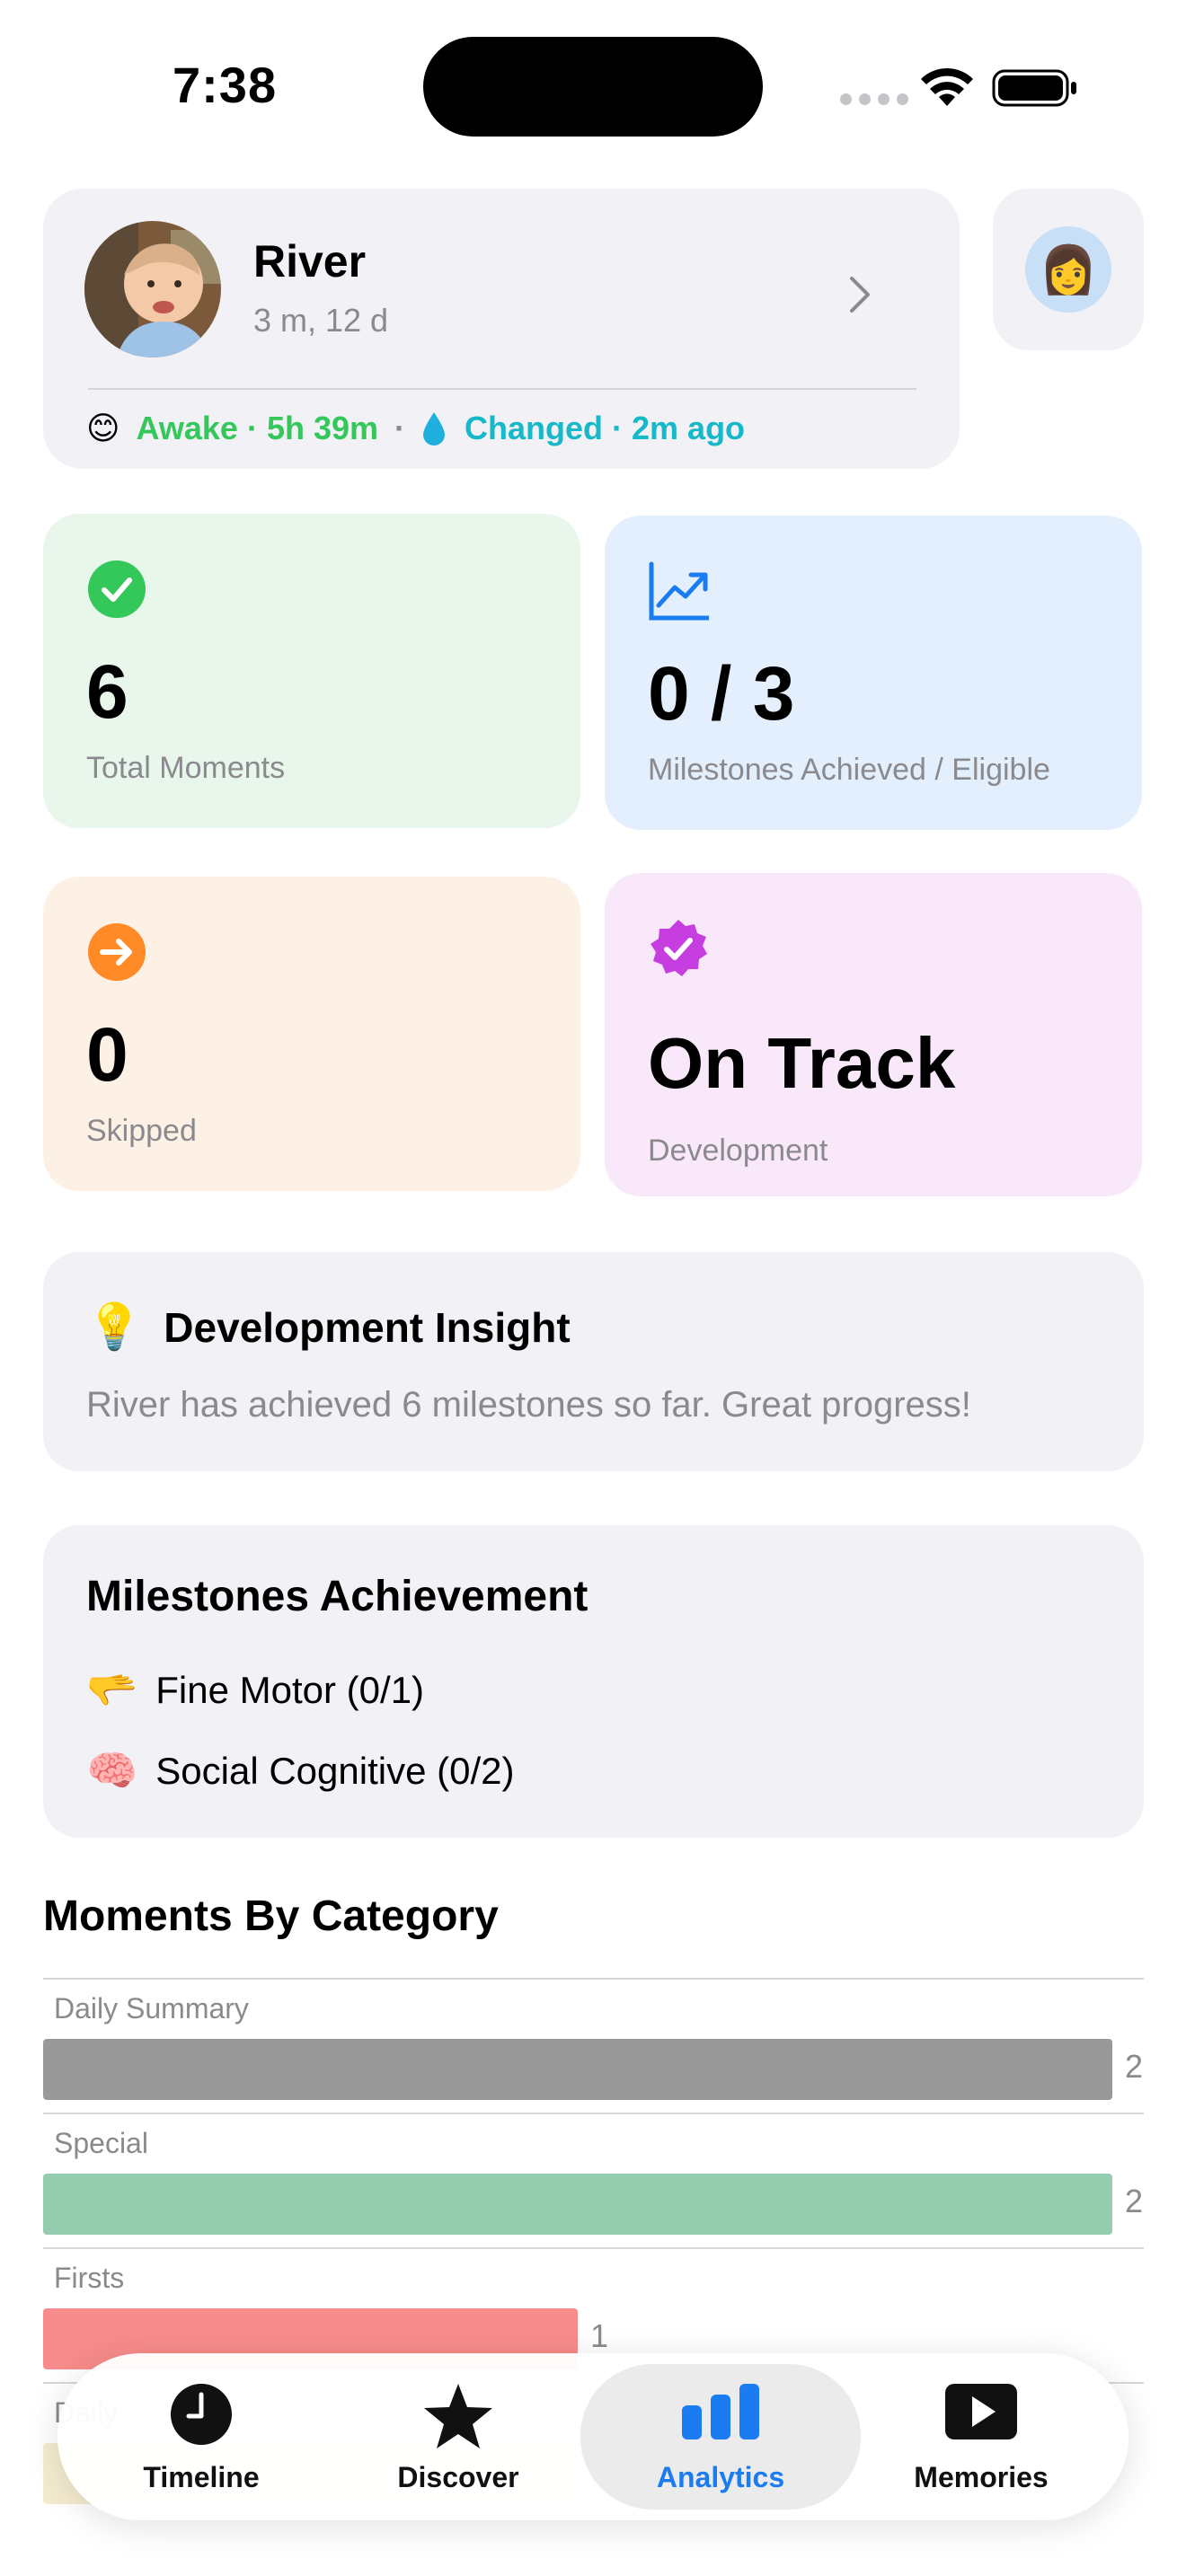 The height and width of the screenshot is (2576, 1186). Describe the element at coordinates (117, 589) in the screenshot. I see `check-circle-icon` at that location.